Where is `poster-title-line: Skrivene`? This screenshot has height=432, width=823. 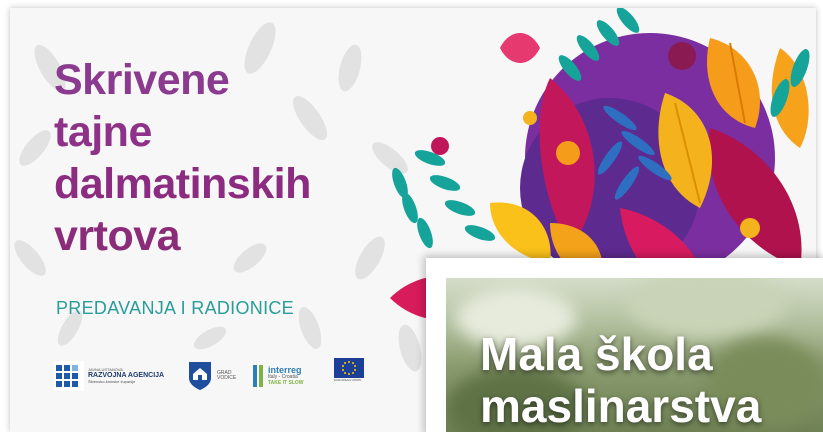
poster-title-line: Skrivene is located at coordinates (142, 80).